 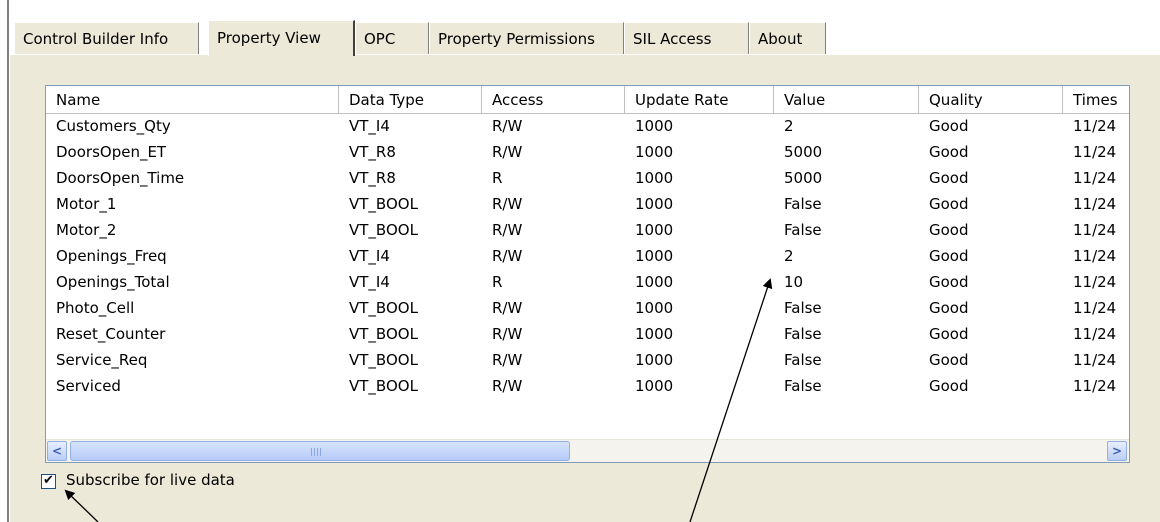 What do you see at coordinates (587, 231) in the screenshot?
I see `table-row: Motor_2 VT_BOOL R/W 1000 False Good 11/24` at bounding box center [587, 231].